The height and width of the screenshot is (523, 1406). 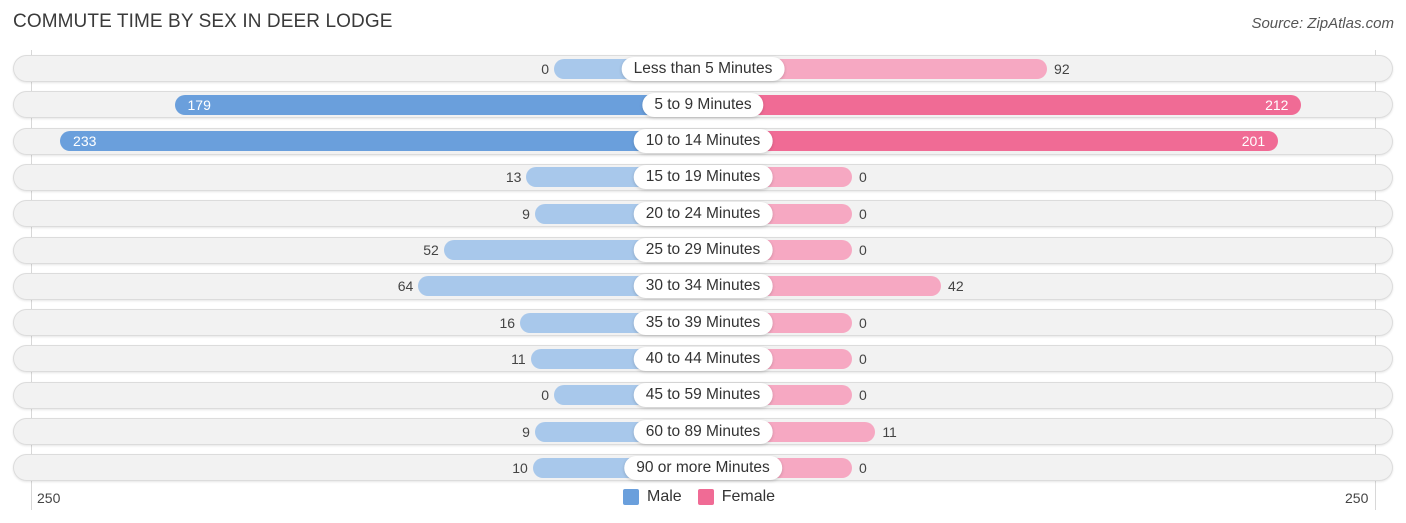 I want to click on value-label-male: 16, so click(x=507, y=322).